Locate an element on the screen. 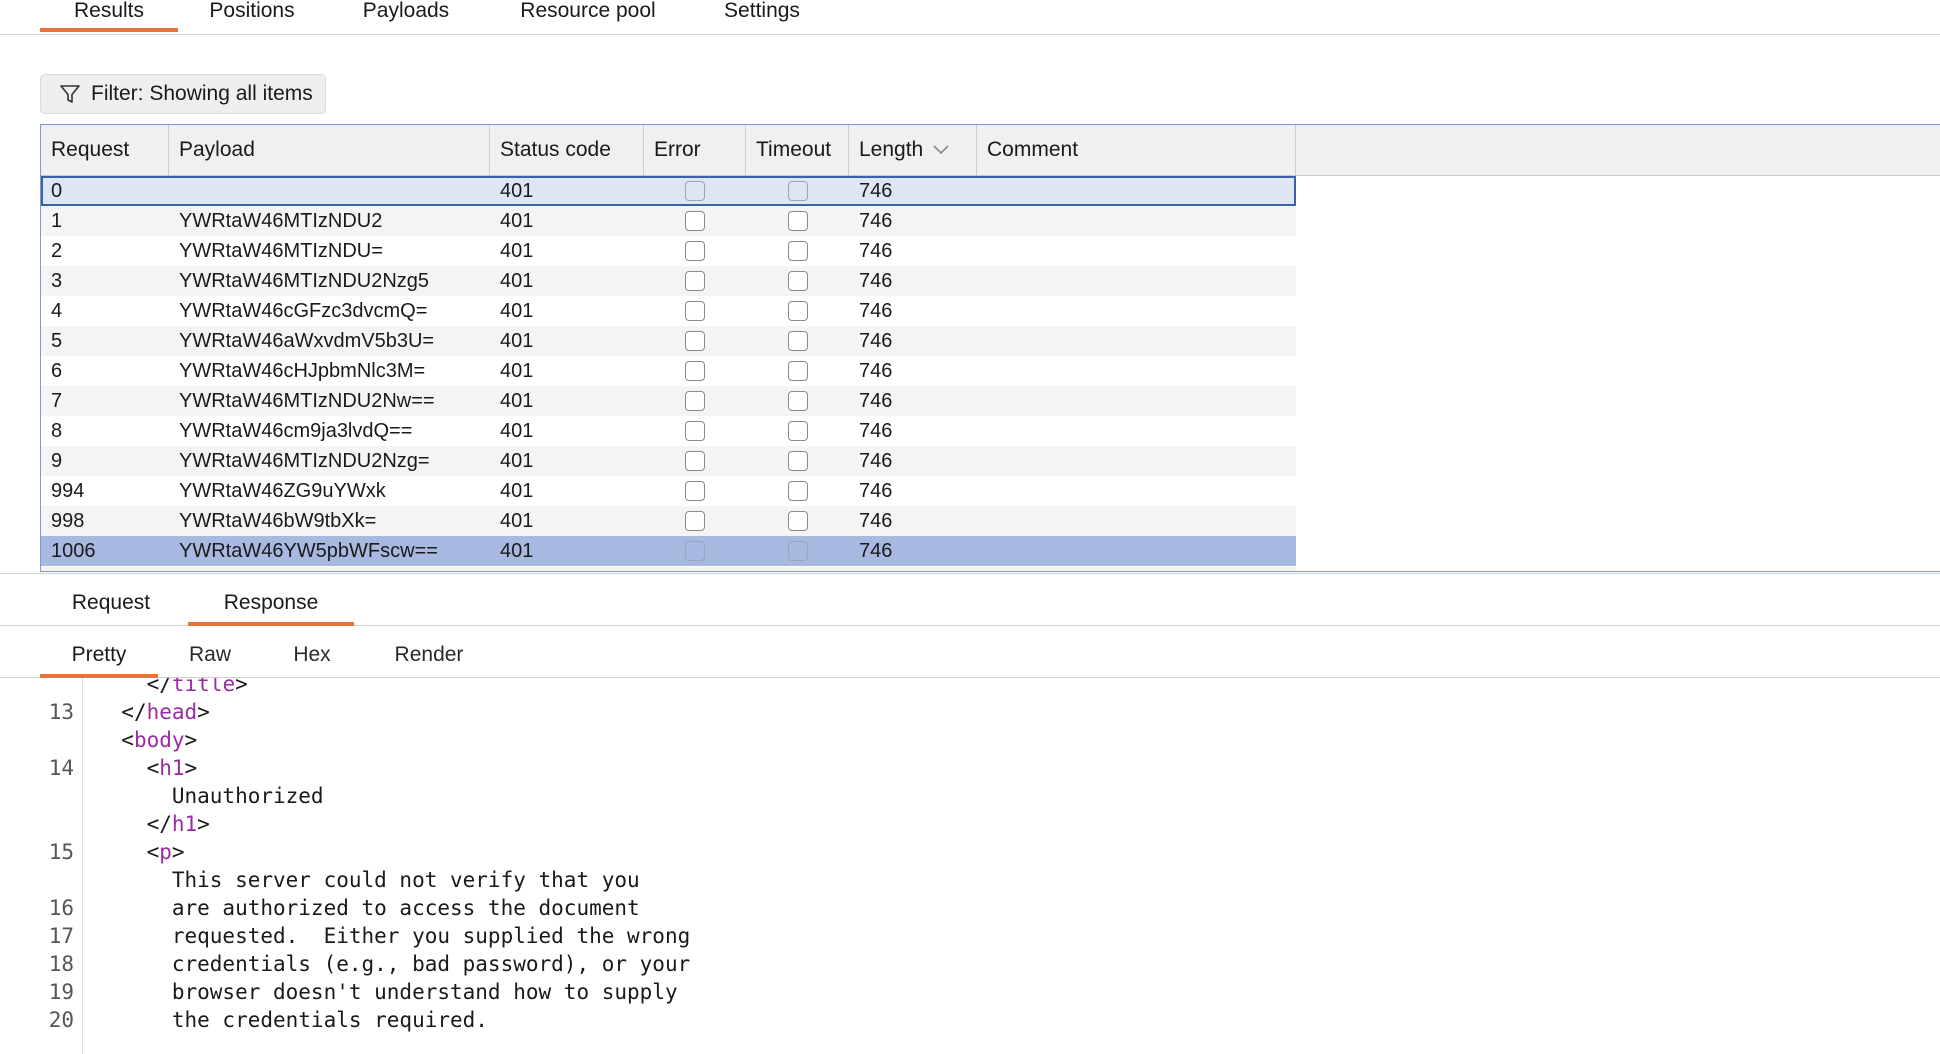 Image resolution: width=1940 pixels, height=1054 pixels. column-header-error: Error is located at coordinates (695, 150).